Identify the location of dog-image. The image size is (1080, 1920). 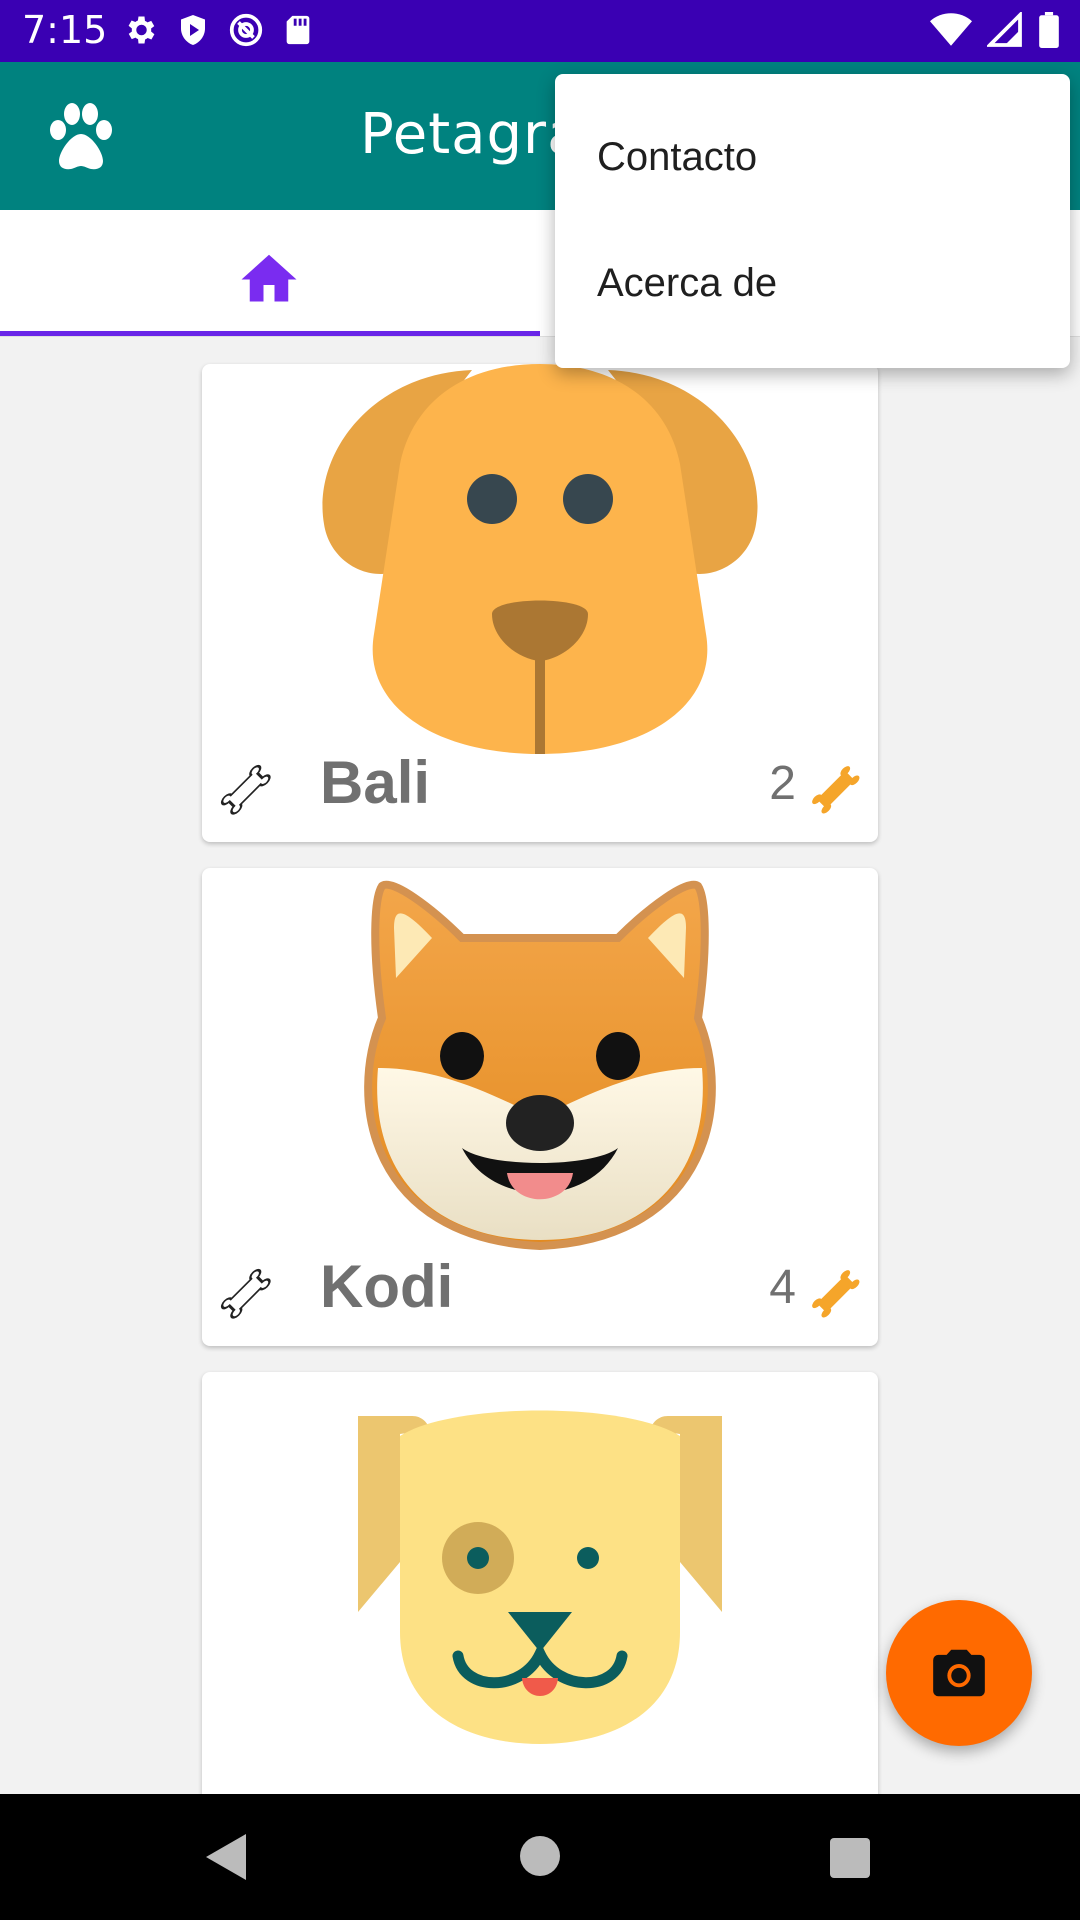
(540, 559).